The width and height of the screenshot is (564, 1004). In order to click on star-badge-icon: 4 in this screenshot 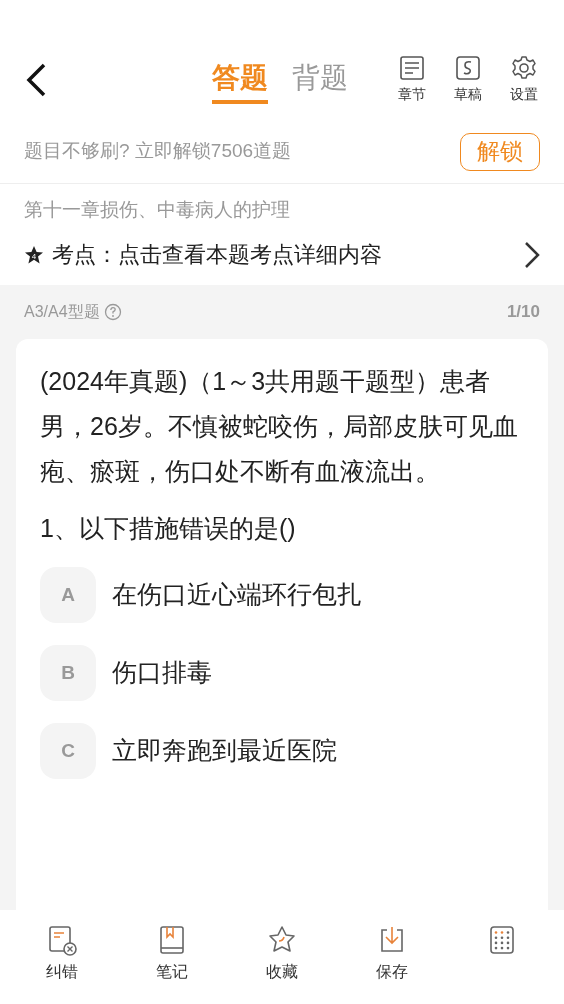, I will do `click(34, 254)`.